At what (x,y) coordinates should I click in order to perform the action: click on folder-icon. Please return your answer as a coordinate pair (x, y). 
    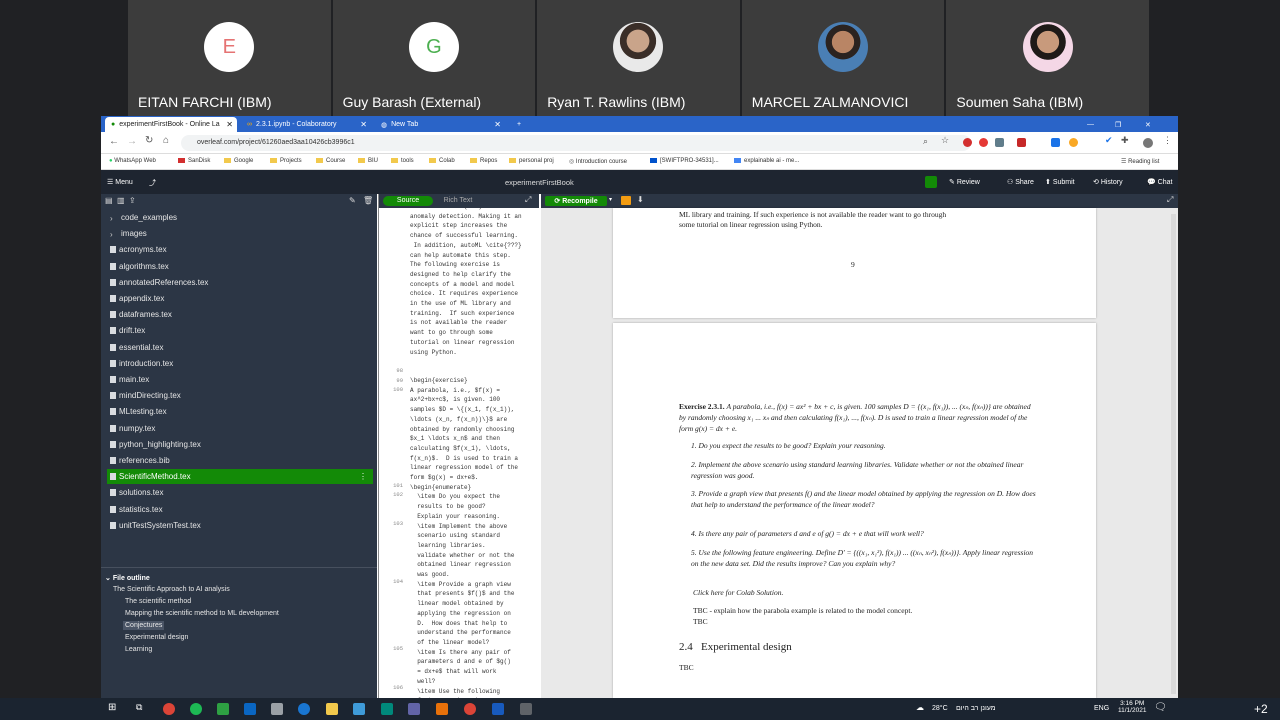
    Looking at the image, I should click on (332, 709).